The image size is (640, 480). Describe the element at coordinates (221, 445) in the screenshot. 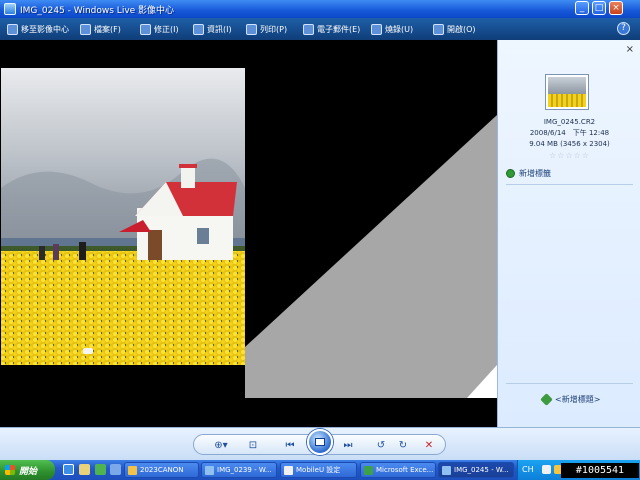

I see `zoom-button: ⊕▾` at that location.